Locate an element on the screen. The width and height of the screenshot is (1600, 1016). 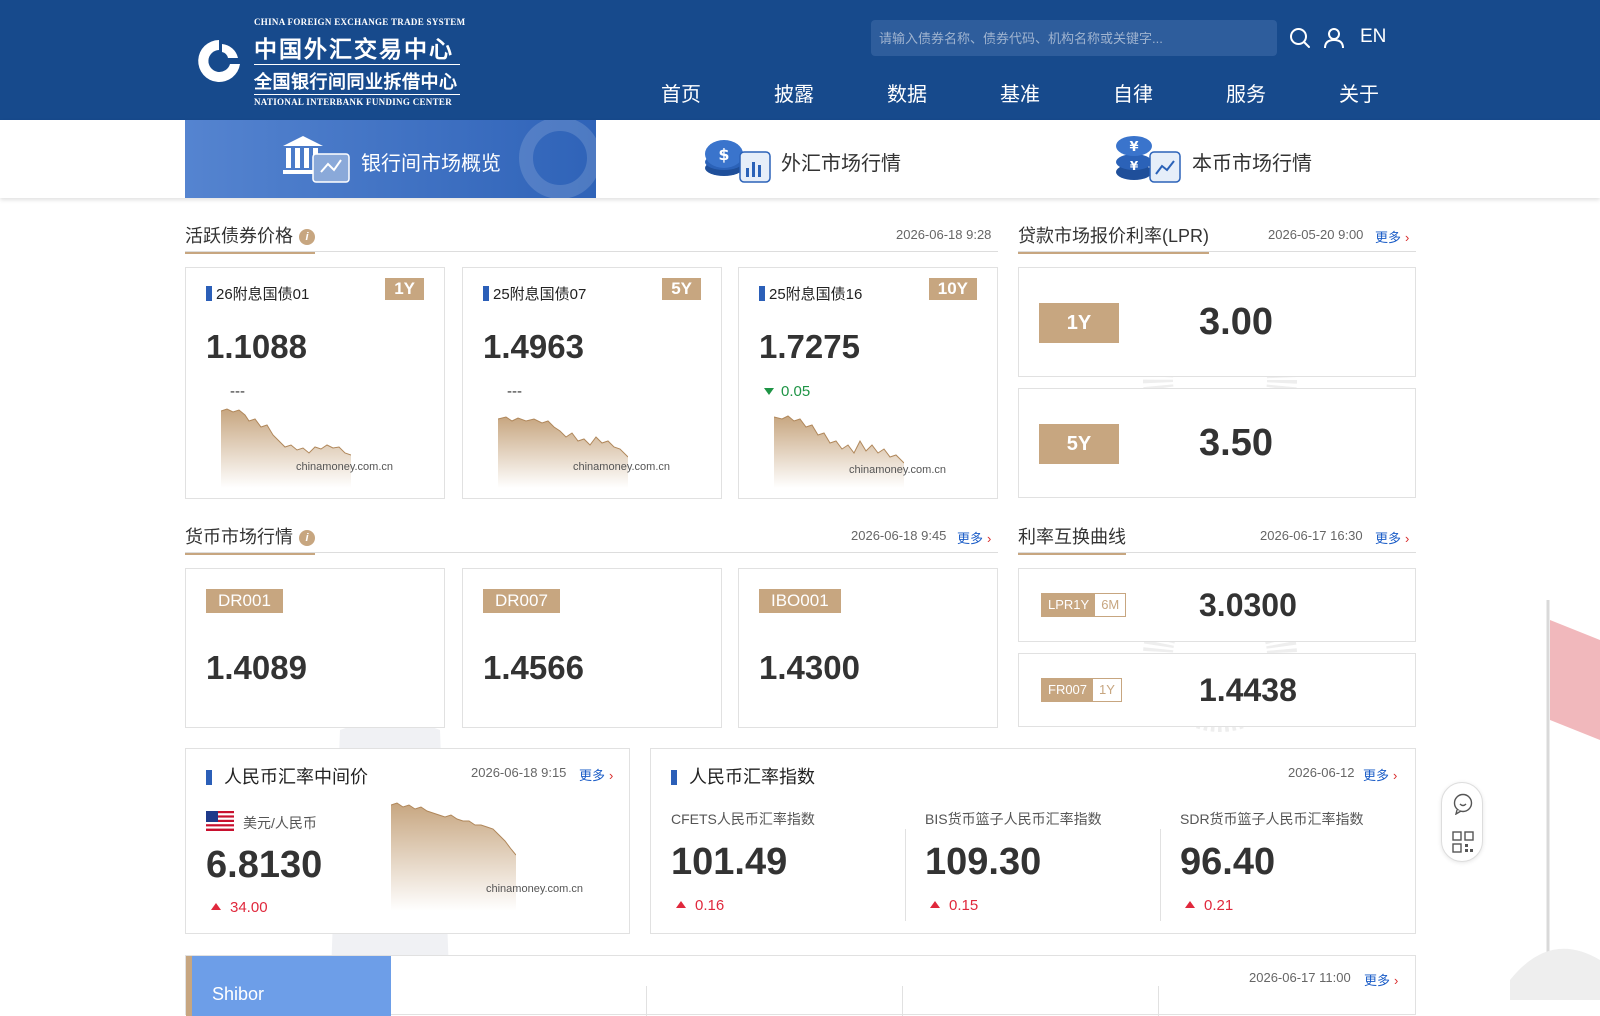
swap-rate: 3.0300 is located at coordinates (1248, 605).